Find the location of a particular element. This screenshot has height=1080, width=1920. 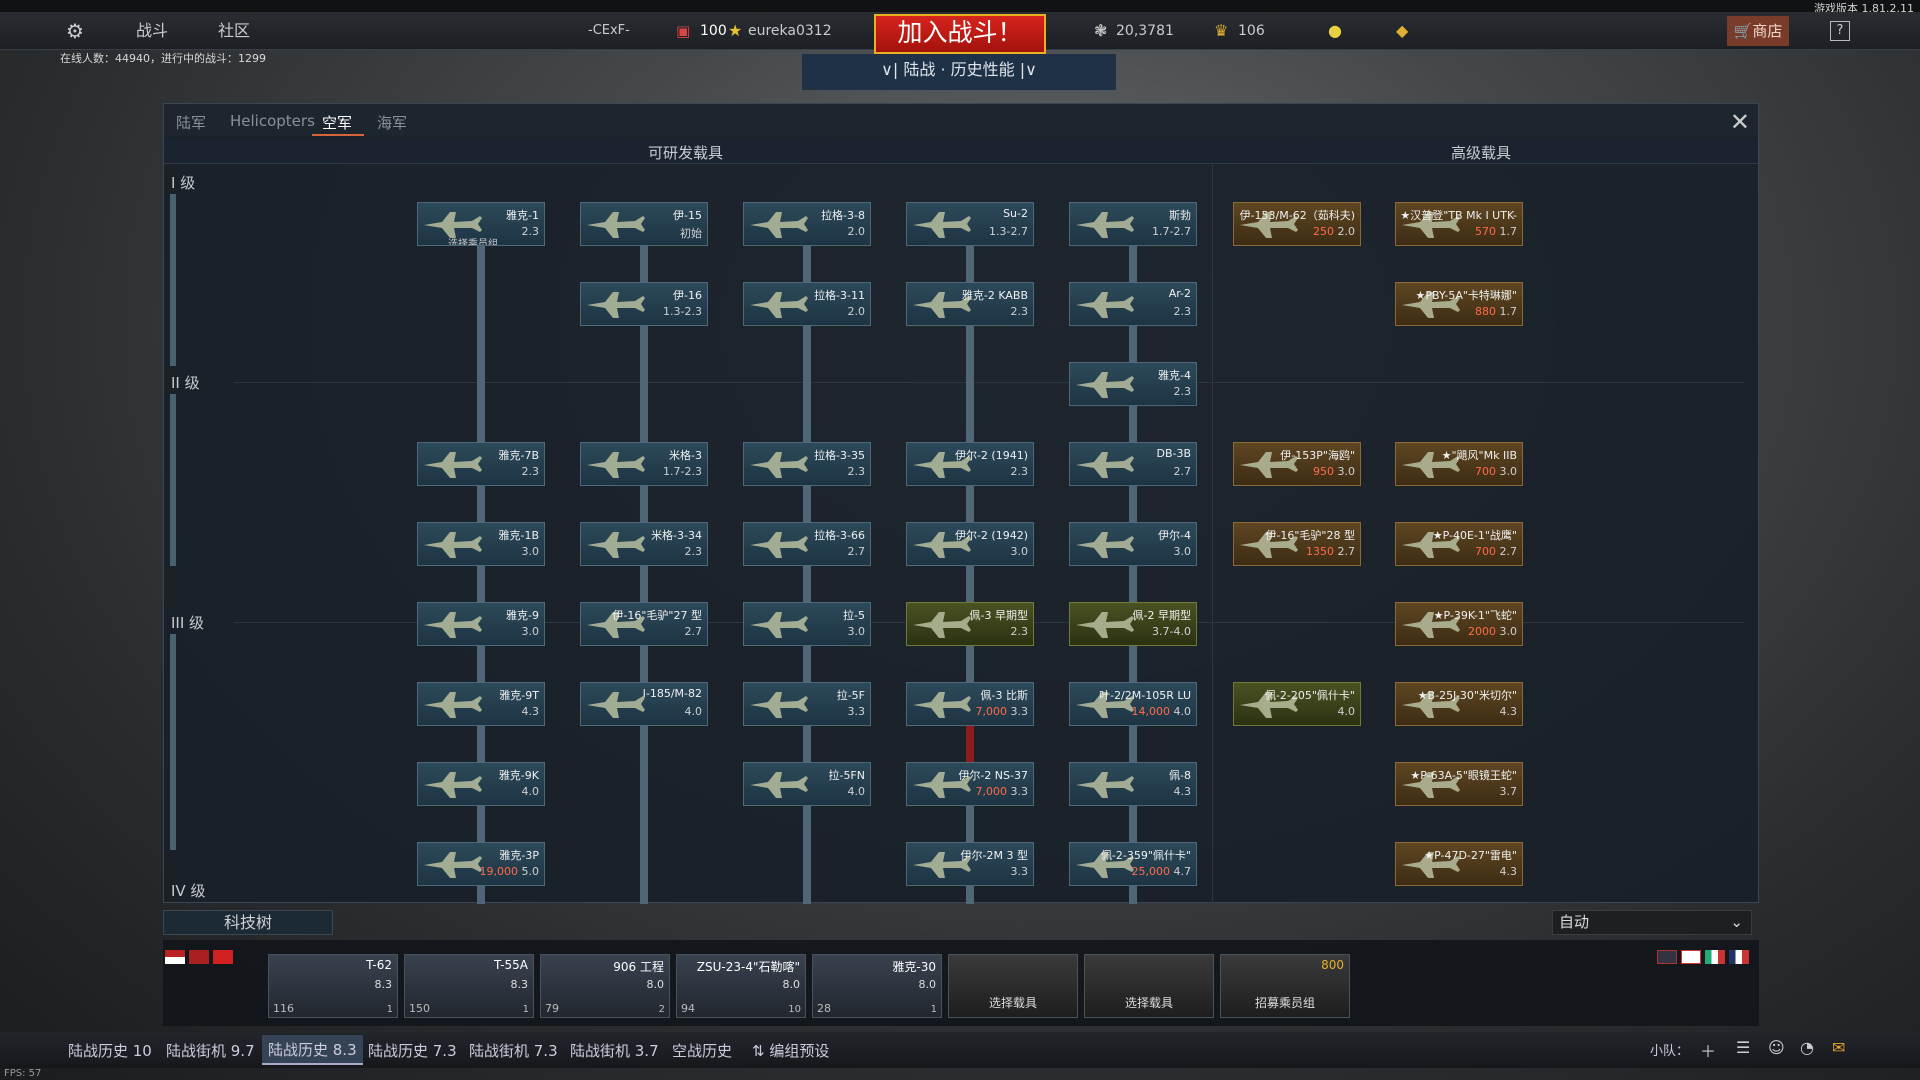

vehicle-card: 伊-16 1.3-2.3 is located at coordinates (644, 304).